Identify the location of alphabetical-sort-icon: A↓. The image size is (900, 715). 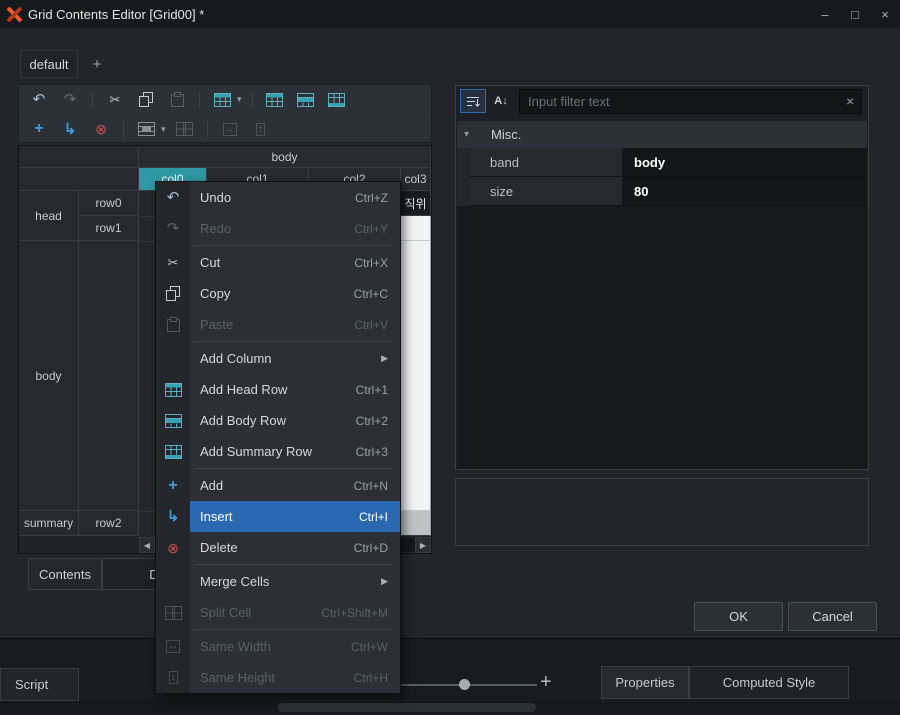
(501, 101).